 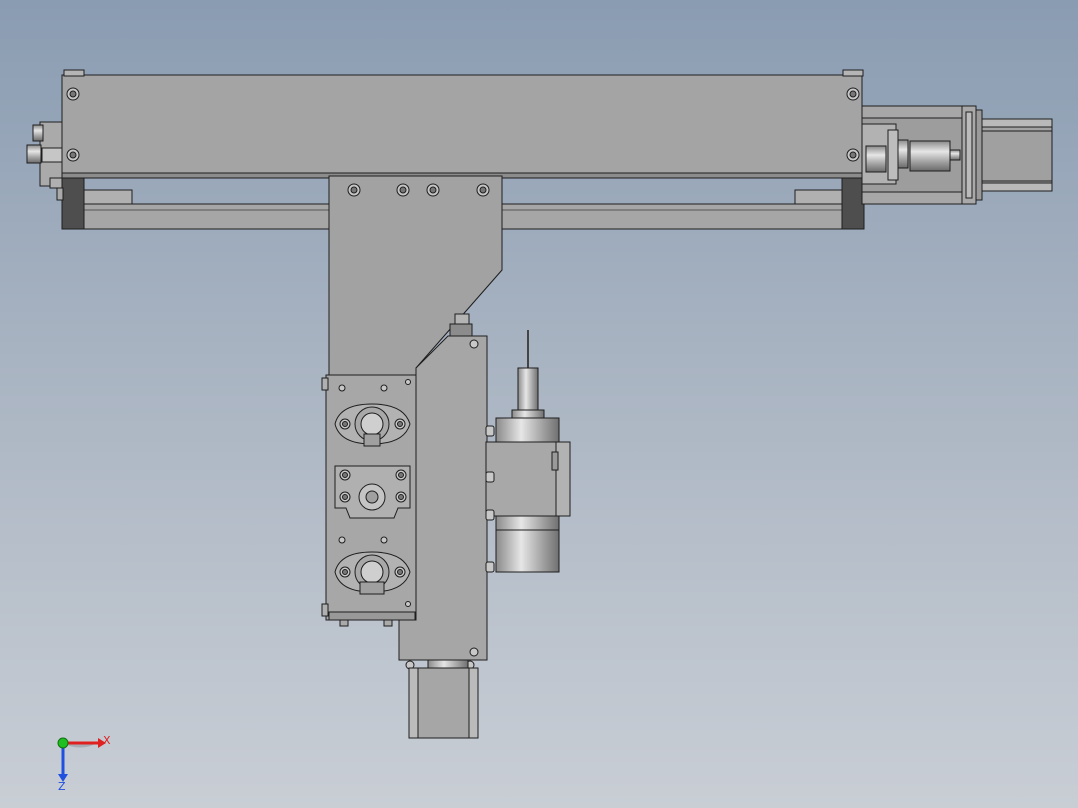 What do you see at coordinates (84, 763) in the screenshot?
I see `coordinate-triad: X Z` at bounding box center [84, 763].